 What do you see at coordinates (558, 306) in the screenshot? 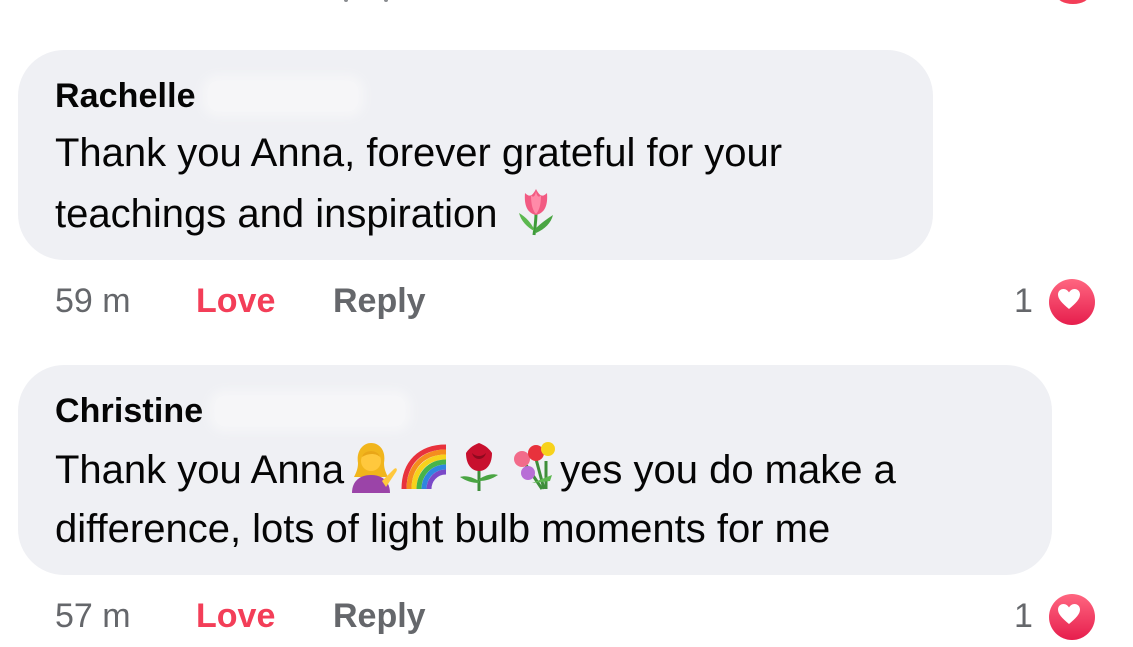
I see `comment-meta: 59 m Love Reply 1` at bounding box center [558, 306].